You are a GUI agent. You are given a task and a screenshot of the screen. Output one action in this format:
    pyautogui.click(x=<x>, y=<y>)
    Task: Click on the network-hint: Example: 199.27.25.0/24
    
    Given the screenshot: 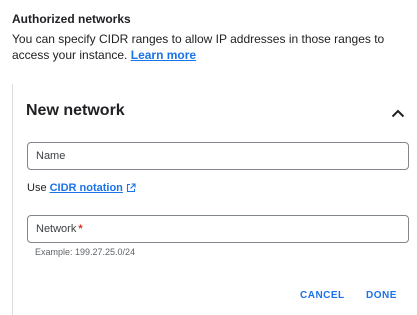 What is the action you would take?
    pyautogui.click(x=85, y=252)
    